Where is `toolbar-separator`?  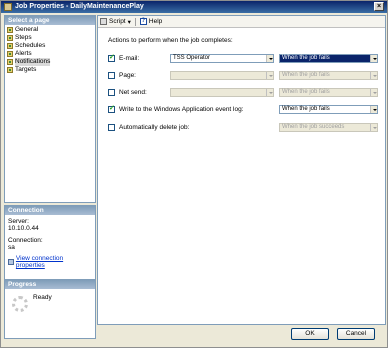
toolbar-separator is located at coordinates (135, 21).